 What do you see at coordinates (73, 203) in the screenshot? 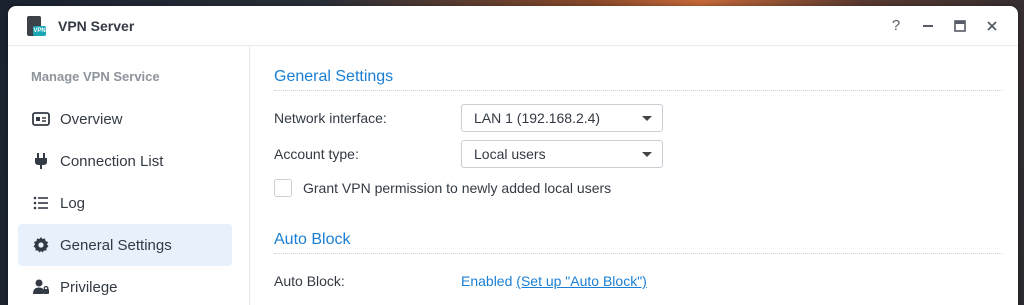
I see `sidebar-item-label: Log` at bounding box center [73, 203].